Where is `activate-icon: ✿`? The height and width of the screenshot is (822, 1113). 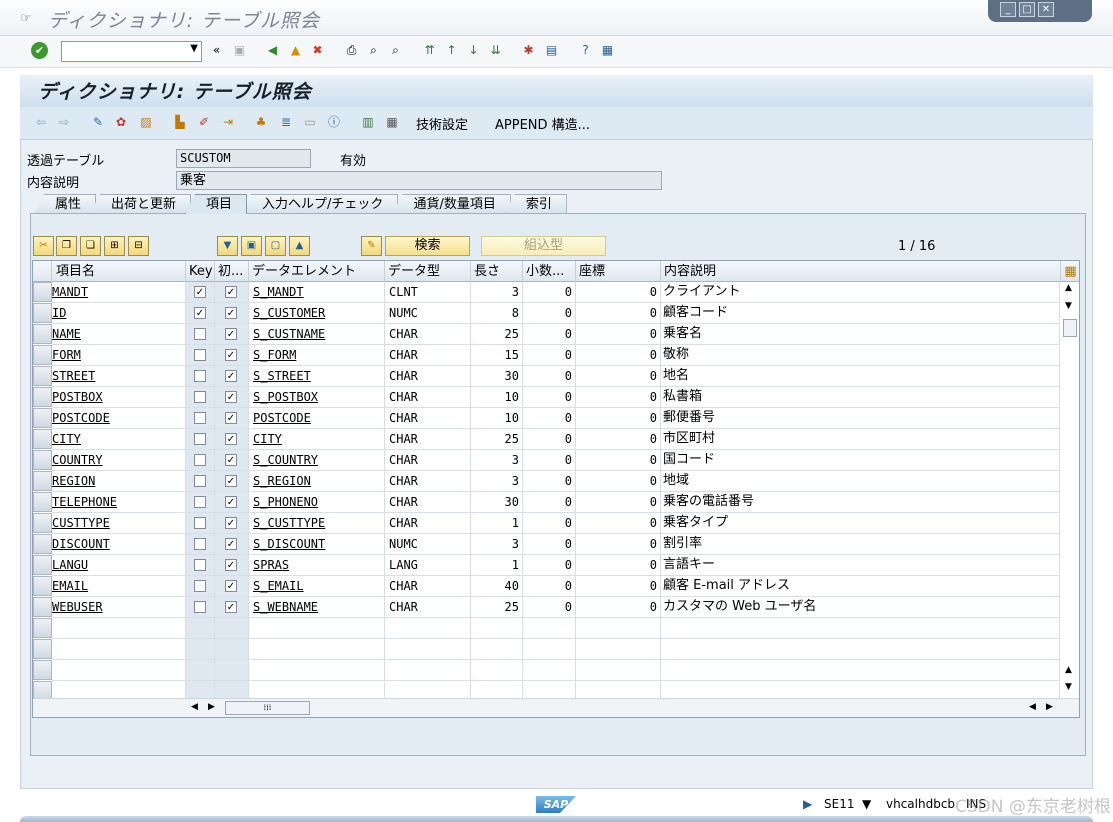 activate-icon: ✿ is located at coordinates (121, 122).